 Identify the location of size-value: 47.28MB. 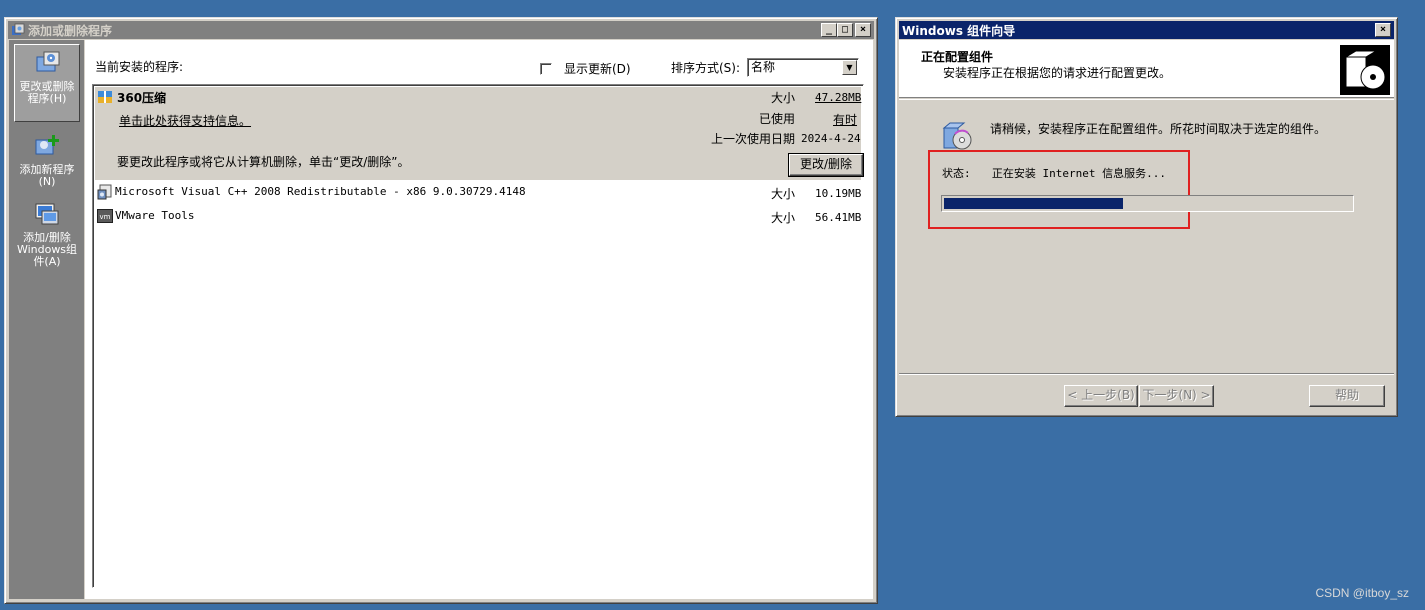
(838, 97).